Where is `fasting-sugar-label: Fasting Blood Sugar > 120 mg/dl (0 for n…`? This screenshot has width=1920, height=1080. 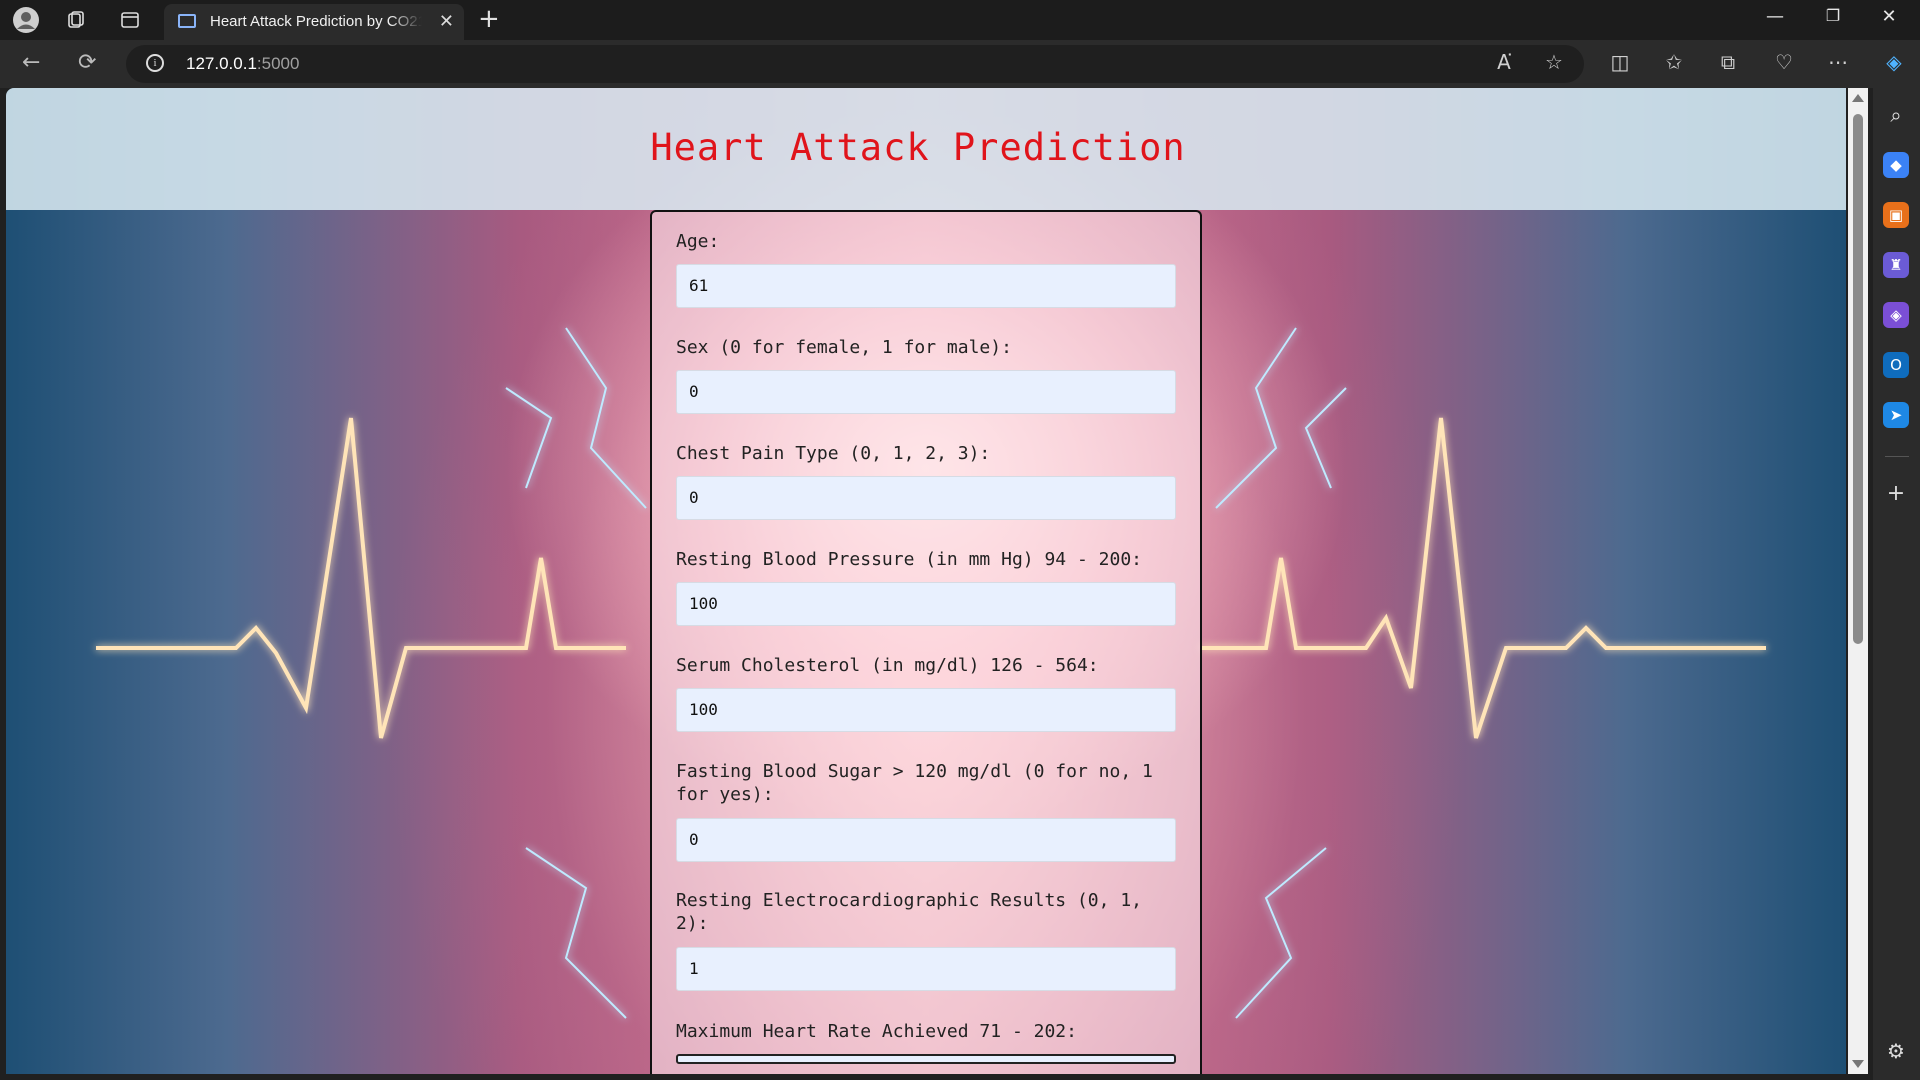
fasting-sugar-label: Fasting Blood Sugar > 120 mg/dl (0 for n… is located at coordinates (914, 783).